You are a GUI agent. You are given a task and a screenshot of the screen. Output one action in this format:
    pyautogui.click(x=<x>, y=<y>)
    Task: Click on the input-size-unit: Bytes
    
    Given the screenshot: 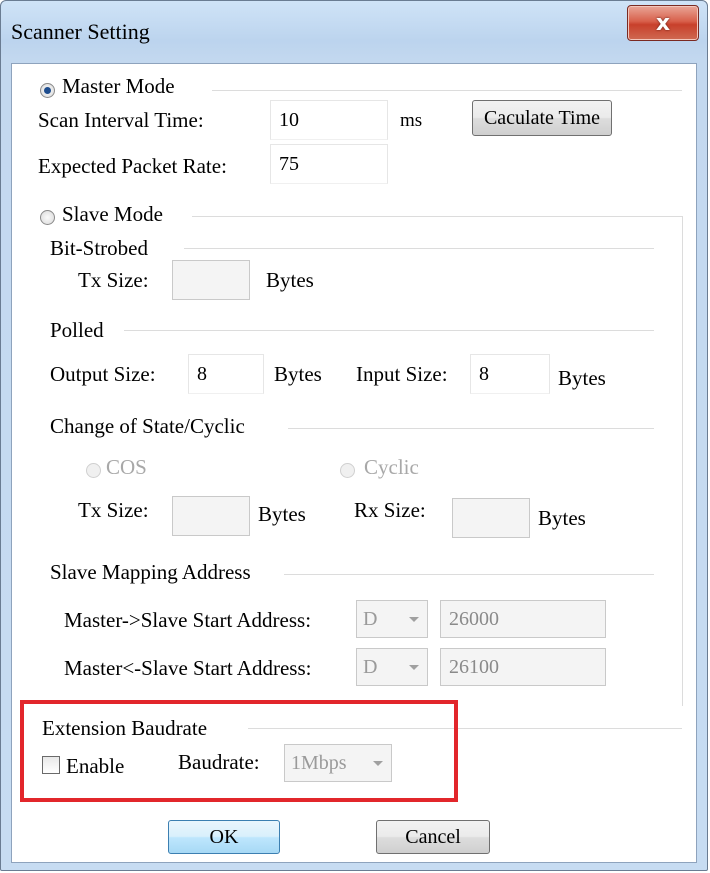 What is the action you would take?
    pyautogui.click(x=582, y=378)
    